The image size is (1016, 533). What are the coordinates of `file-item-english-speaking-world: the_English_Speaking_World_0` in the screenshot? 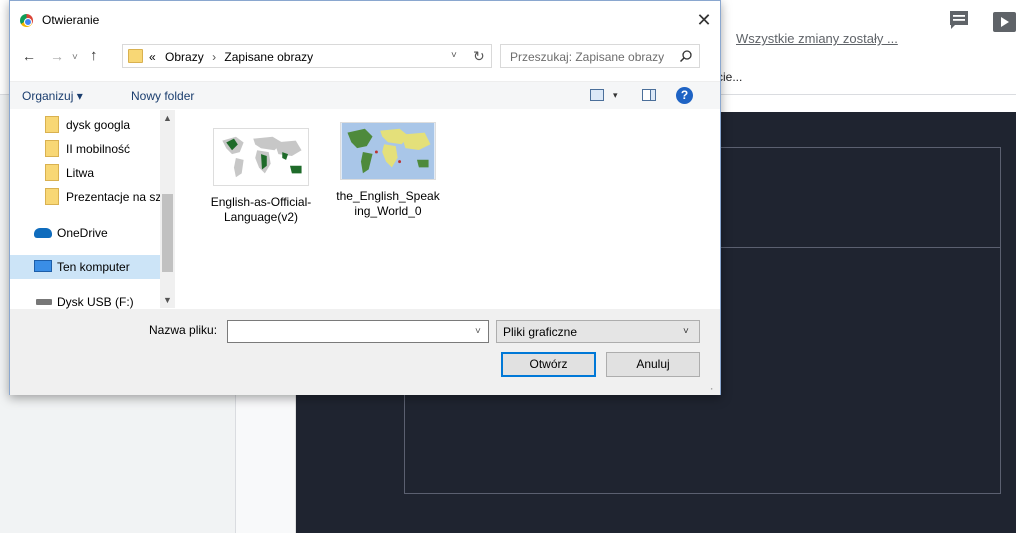 It's located at (388, 170).